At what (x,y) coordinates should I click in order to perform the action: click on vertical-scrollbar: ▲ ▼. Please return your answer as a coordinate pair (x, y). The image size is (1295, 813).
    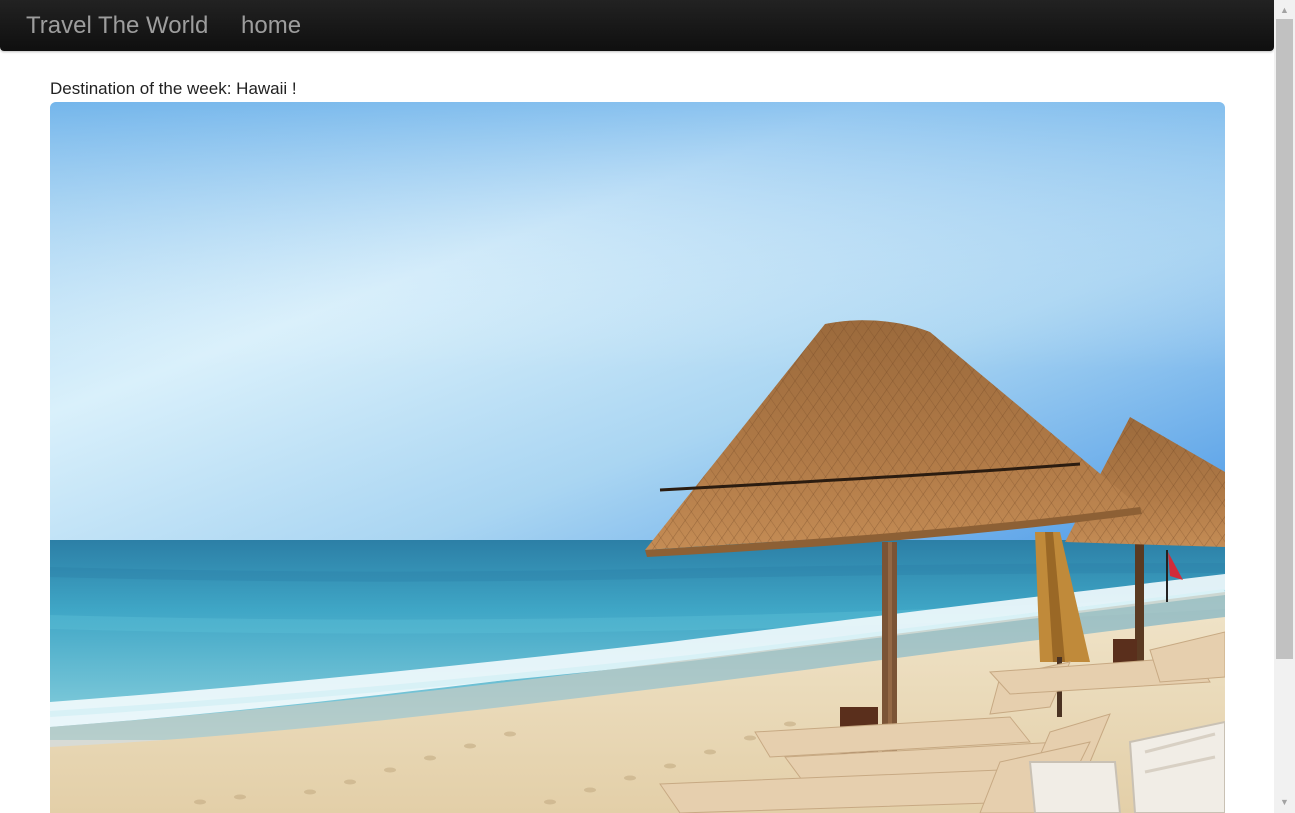
    Looking at the image, I should click on (1284, 406).